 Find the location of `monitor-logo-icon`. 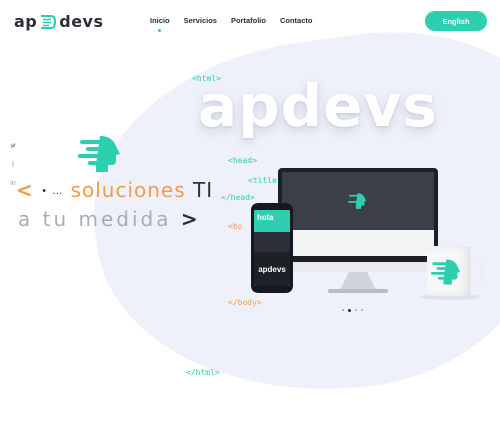

monitor-logo-icon is located at coordinates (357, 201).